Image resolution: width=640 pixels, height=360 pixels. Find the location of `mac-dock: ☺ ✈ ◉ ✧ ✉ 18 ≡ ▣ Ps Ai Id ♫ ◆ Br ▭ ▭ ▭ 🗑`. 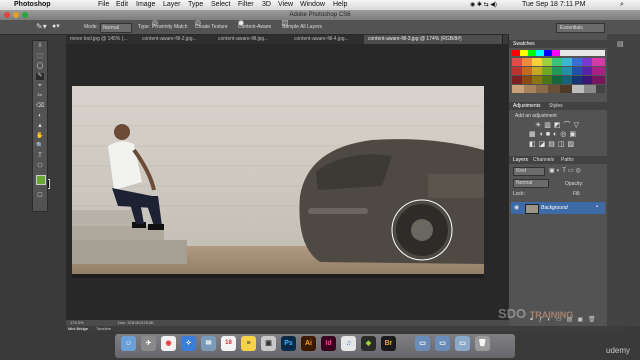

mac-dock: ☺ ✈ ◉ ✧ ✉ 18 ≡ ▣ Ps Ai Id ♫ ◆ Br ▭ ▭ ▭ 🗑 is located at coordinates (315, 345).